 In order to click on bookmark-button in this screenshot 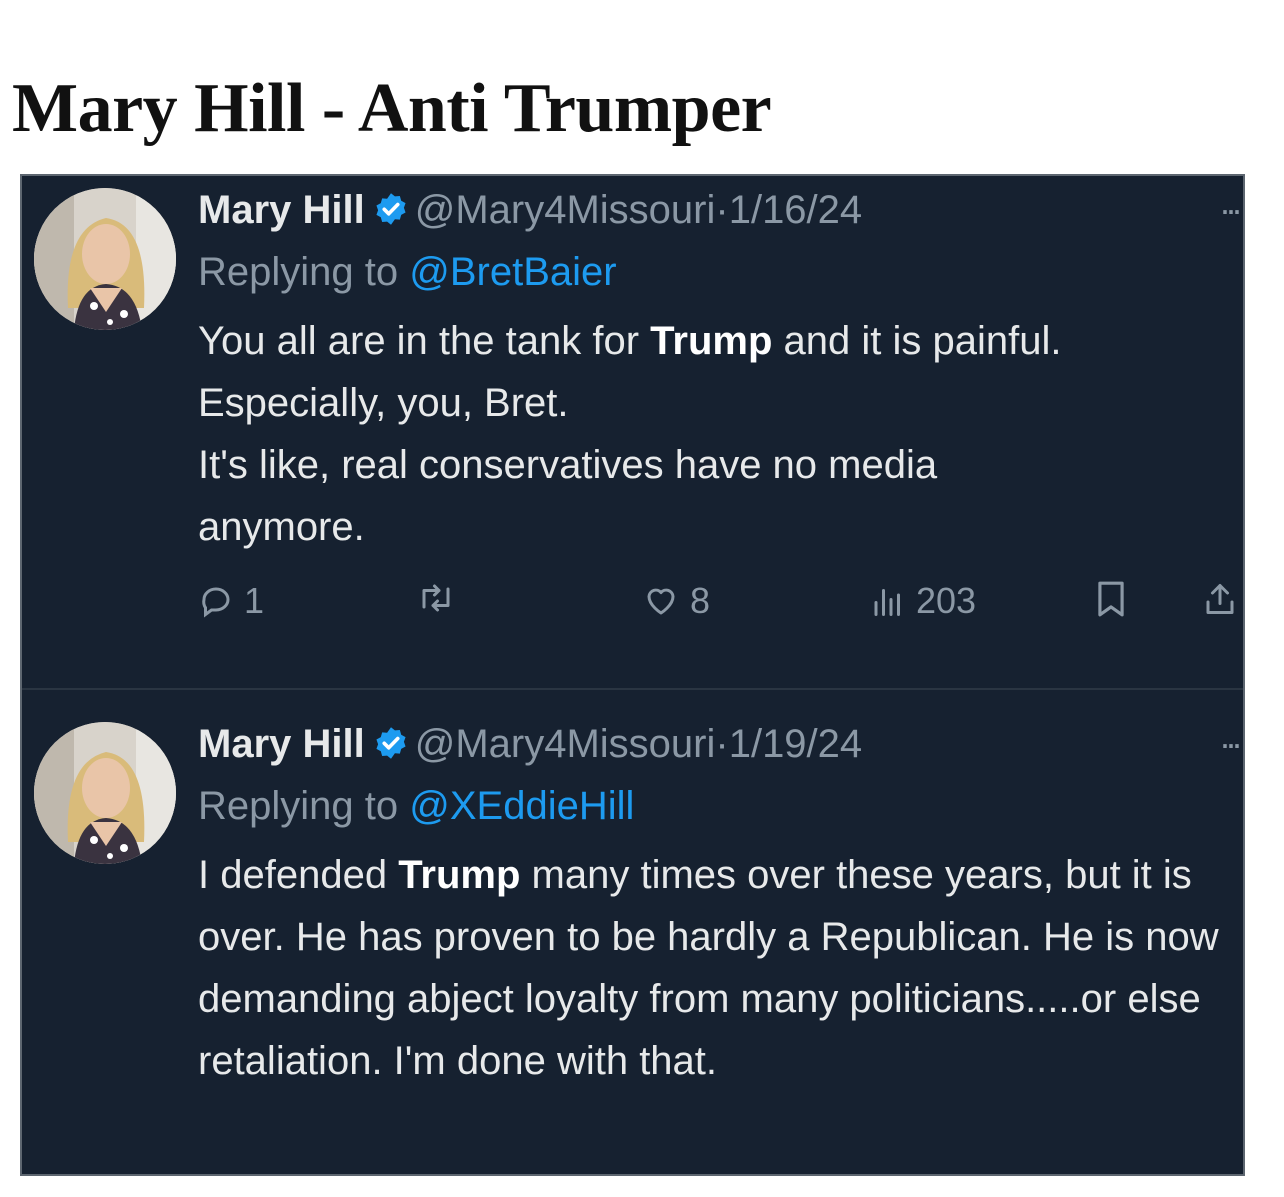, I will do `click(1111, 599)`.